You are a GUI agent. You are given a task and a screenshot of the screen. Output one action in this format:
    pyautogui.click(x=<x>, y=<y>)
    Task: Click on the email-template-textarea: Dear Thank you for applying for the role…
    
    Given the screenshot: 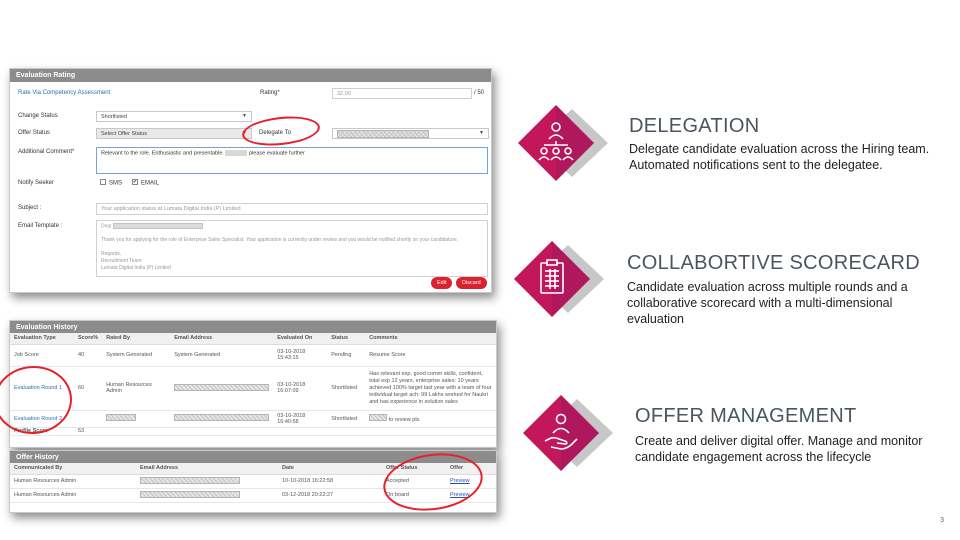 What is the action you would take?
    pyautogui.click(x=292, y=248)
    